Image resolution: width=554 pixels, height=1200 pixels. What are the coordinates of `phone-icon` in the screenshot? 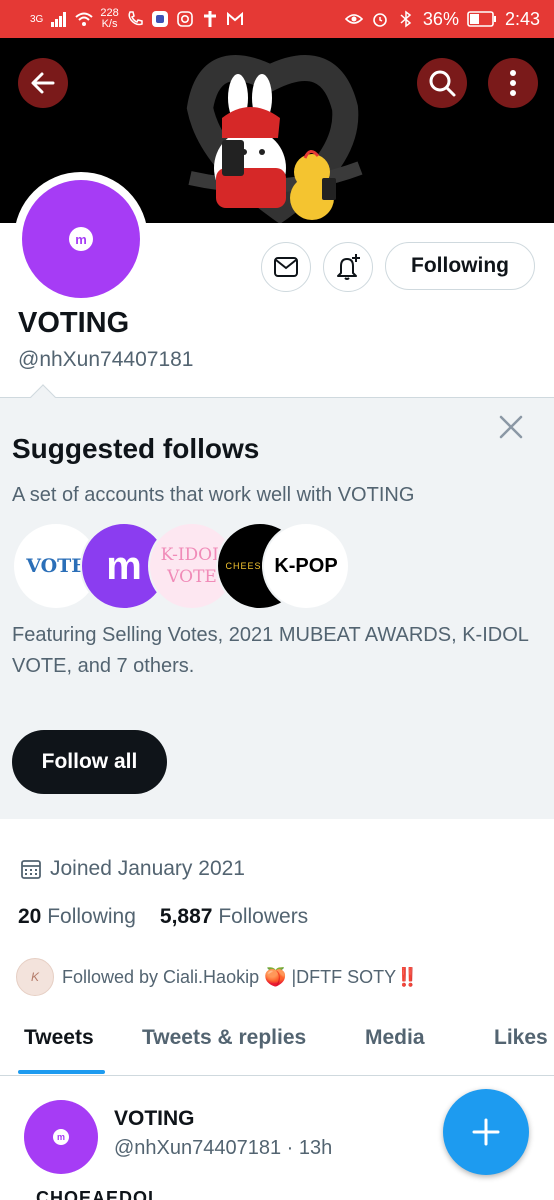 It's located at (135, 18).